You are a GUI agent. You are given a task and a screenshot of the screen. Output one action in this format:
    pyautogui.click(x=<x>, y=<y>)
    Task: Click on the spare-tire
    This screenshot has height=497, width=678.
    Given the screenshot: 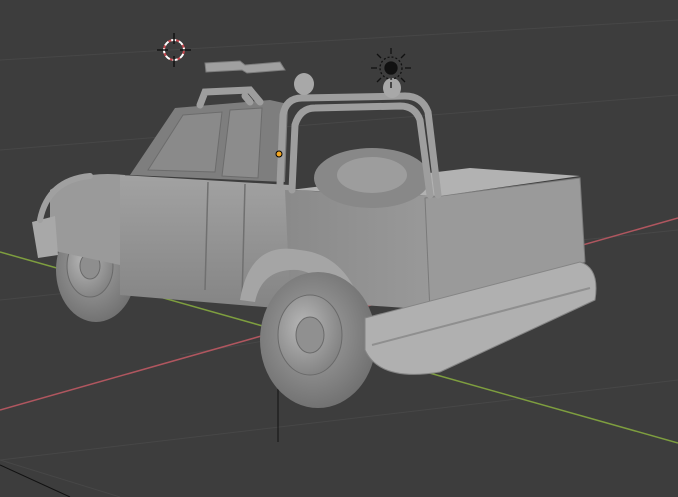 What is the action you would take?
    pyautogui.click(x=372, y=178)
    